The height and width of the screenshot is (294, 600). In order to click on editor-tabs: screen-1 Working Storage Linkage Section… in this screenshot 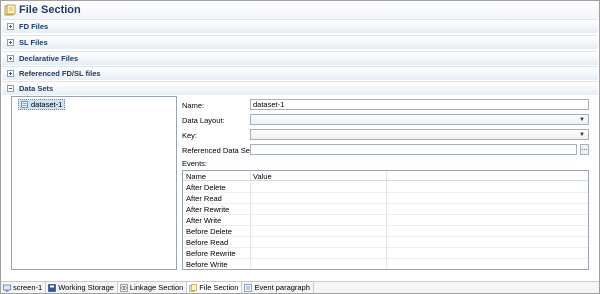, I will do `click(300, 287)`.